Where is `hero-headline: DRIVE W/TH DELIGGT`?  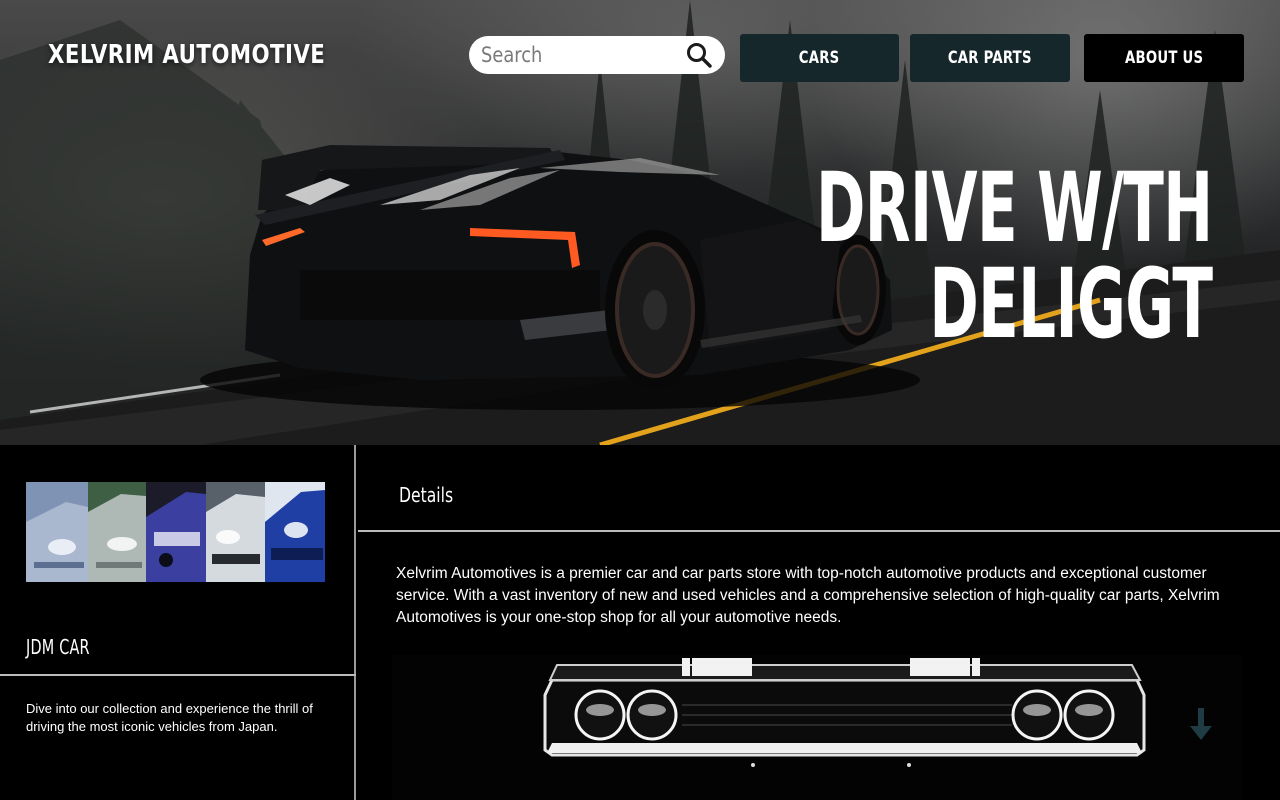
hero-headline: DRIVE W/TH DELIGGT is located at coordinates (893, 256).